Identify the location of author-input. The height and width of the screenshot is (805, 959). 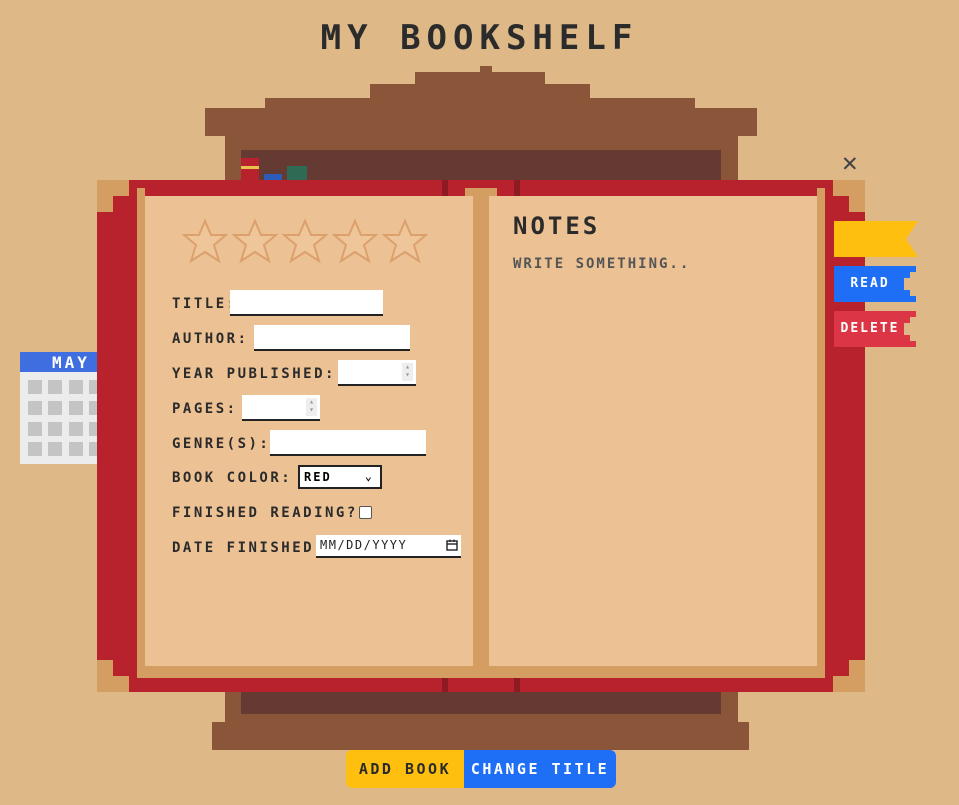
(332, 338).